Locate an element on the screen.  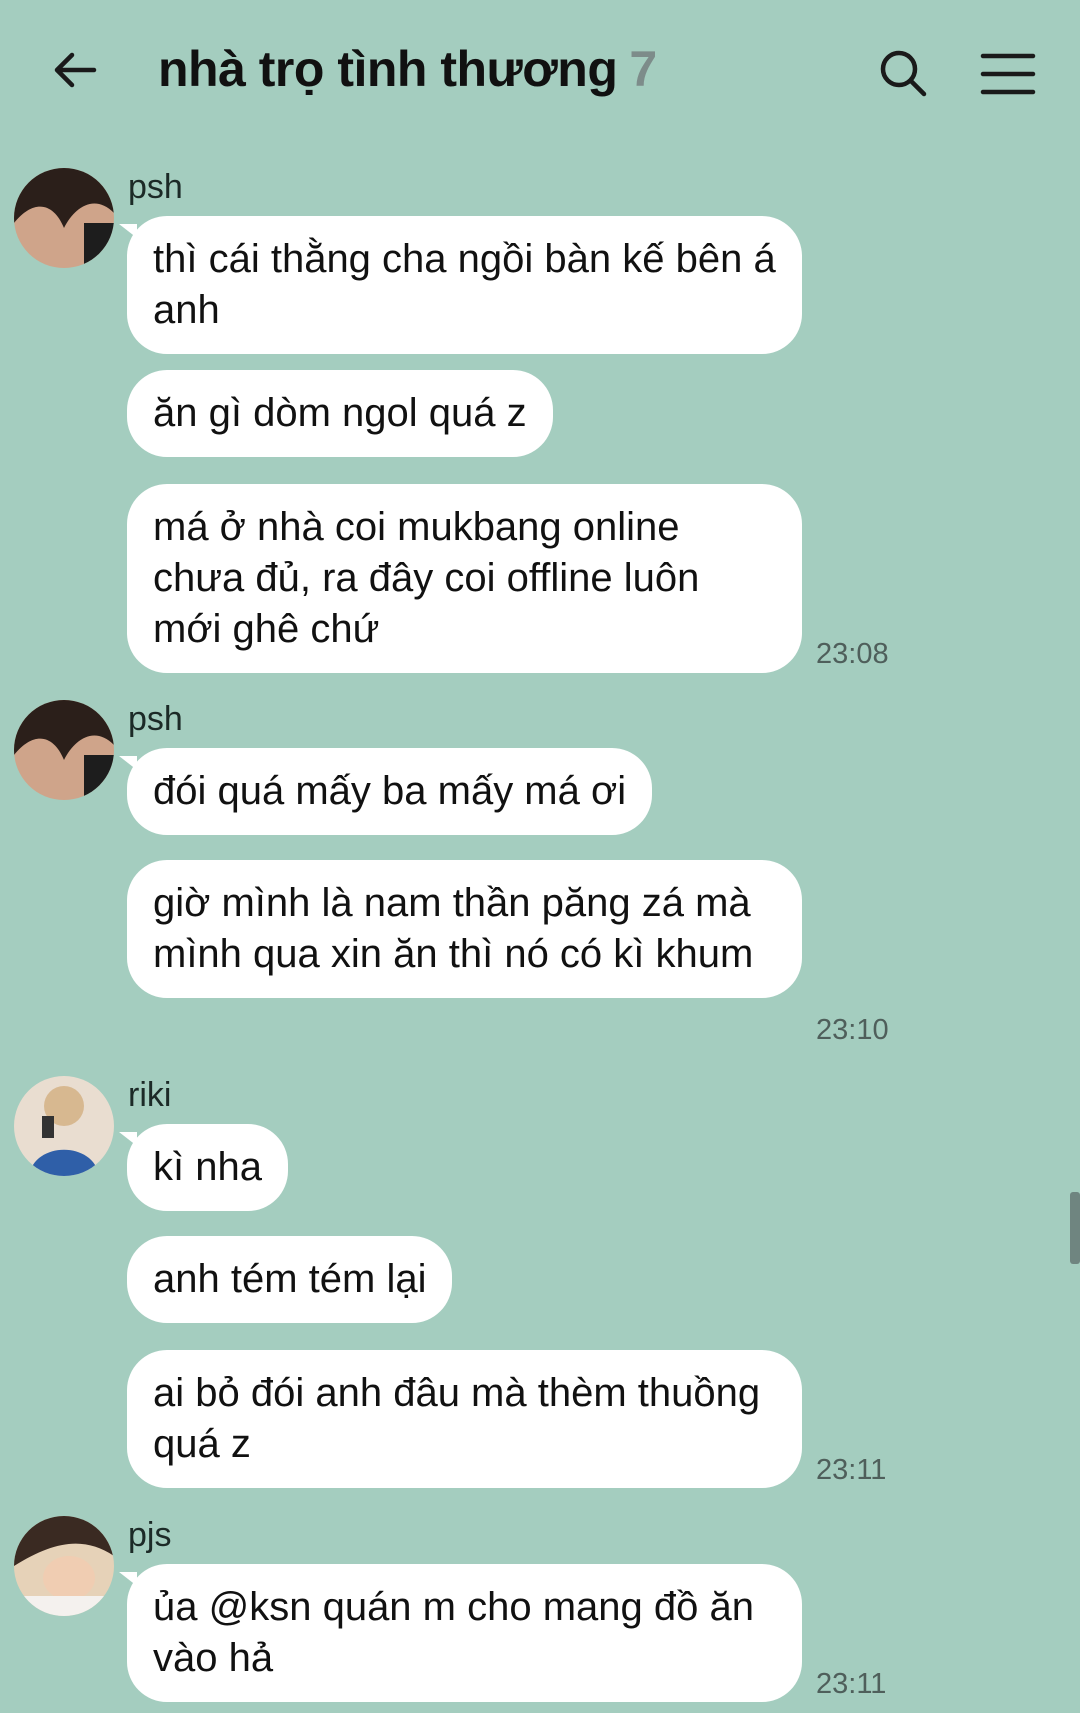
message-bubble: ai bỏ đói anh đâu mà thèm thuồng quá z is located at coordinates (464, 1419).